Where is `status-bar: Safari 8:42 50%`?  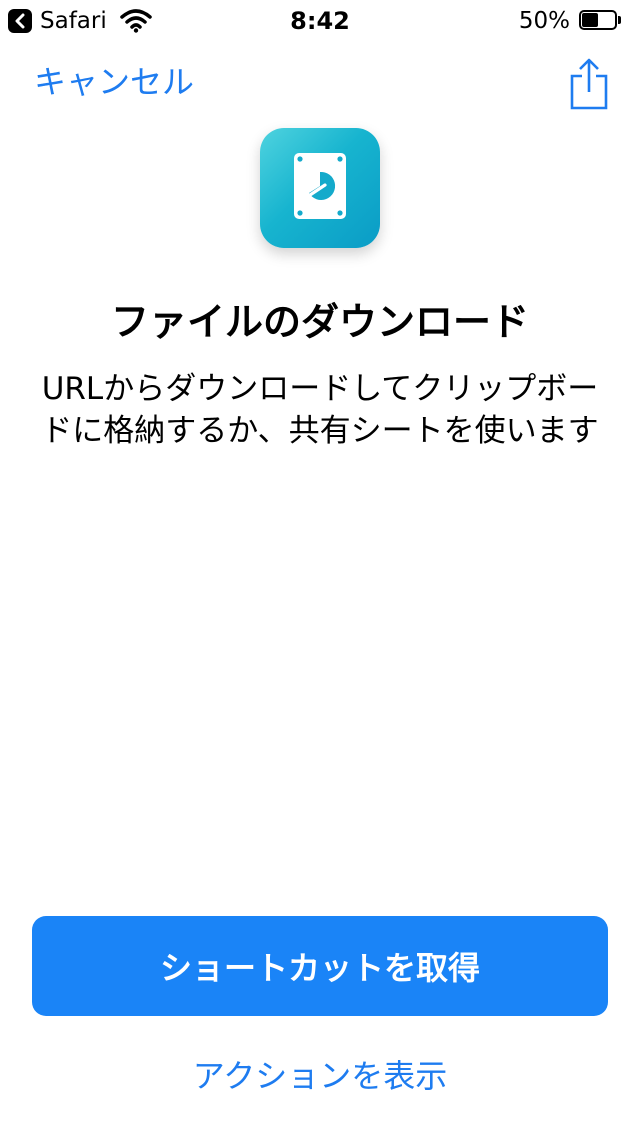
status-bar: Safari 8:42 50% is located at coordinates (320, 20).